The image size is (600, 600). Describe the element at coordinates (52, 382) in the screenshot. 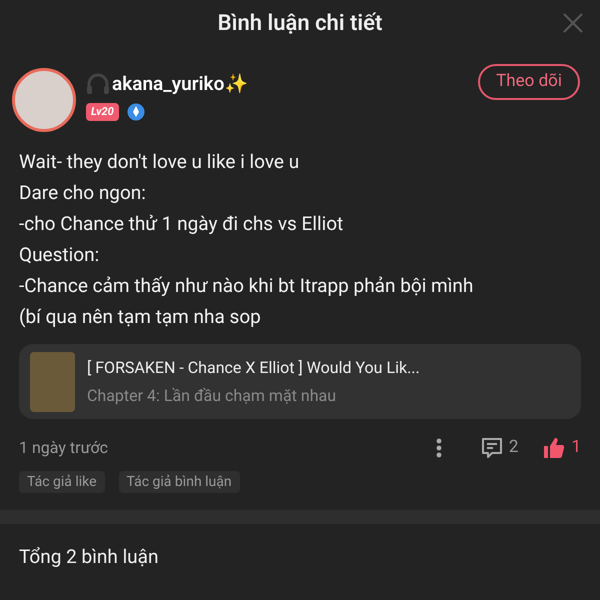

I see `cover-image-placeholder` at that location.